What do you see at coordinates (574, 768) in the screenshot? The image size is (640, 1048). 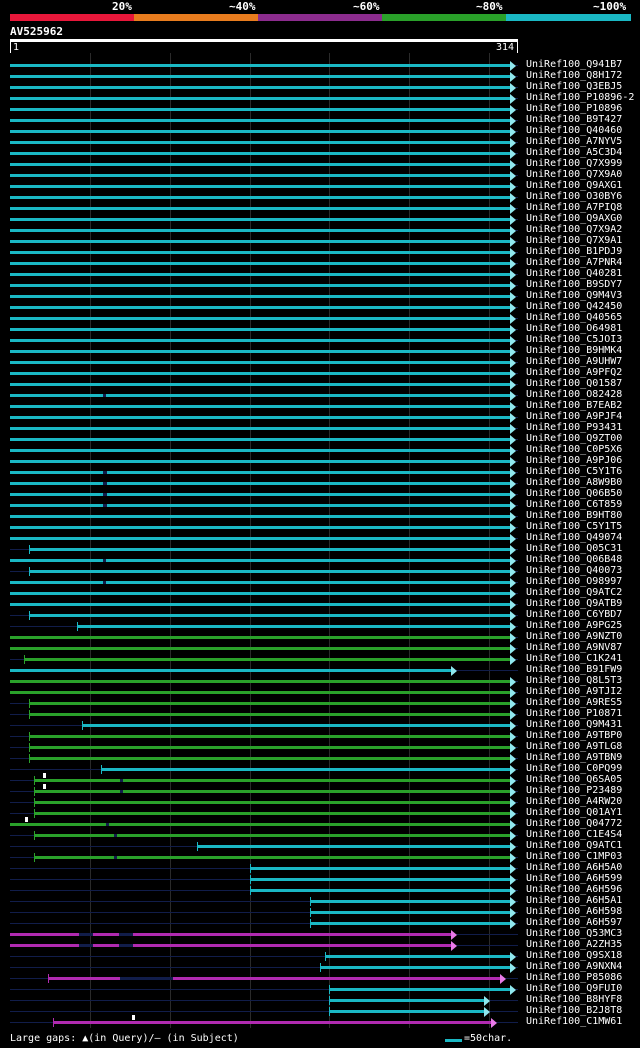 I see `hit-label: UniRef100_C0PQ99` at bounding box center [574, 768].